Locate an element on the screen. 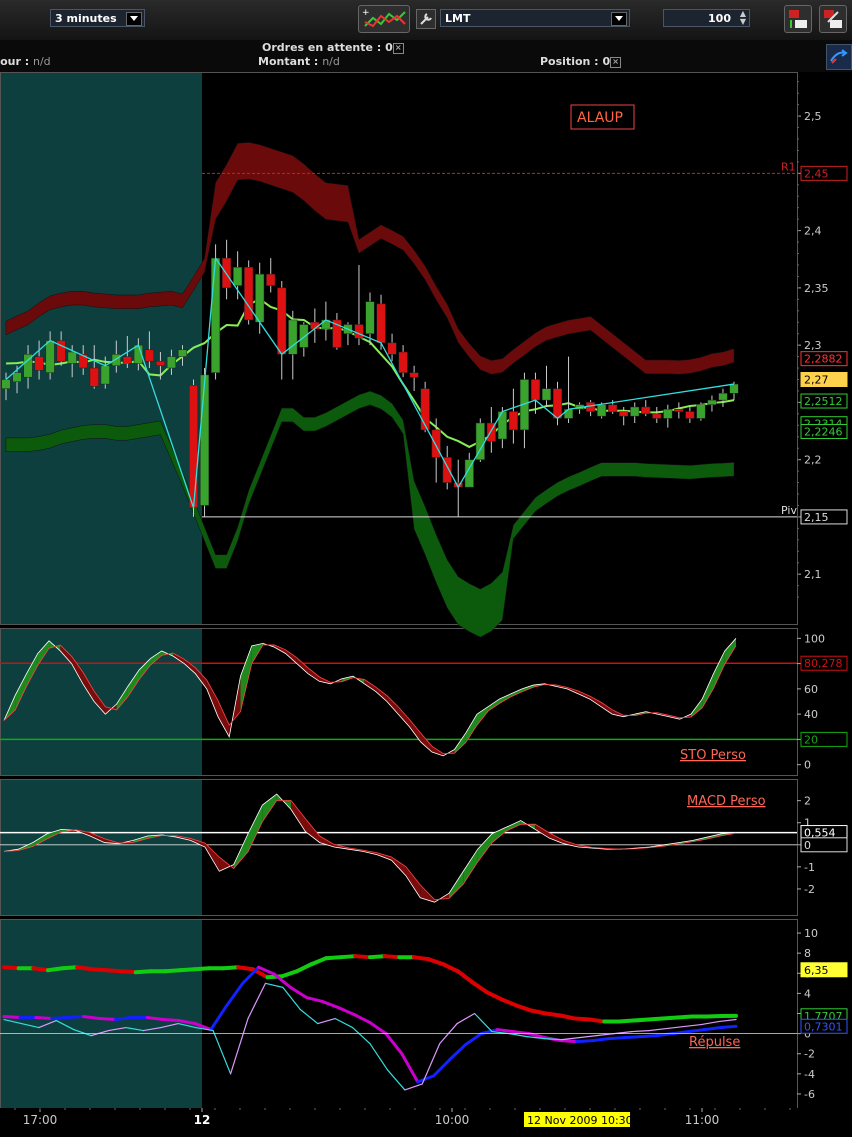 The width and height of the screenshot is (852, 1137). macd-tick-label: -1 is located at coordinates (809, 867).